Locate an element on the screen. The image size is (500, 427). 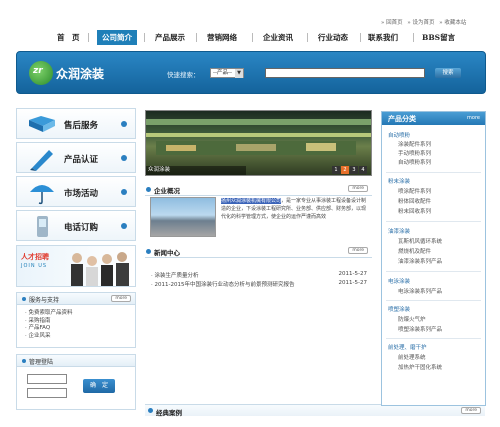
nav-about: 公司简介 is located at coordinates (117, 37).